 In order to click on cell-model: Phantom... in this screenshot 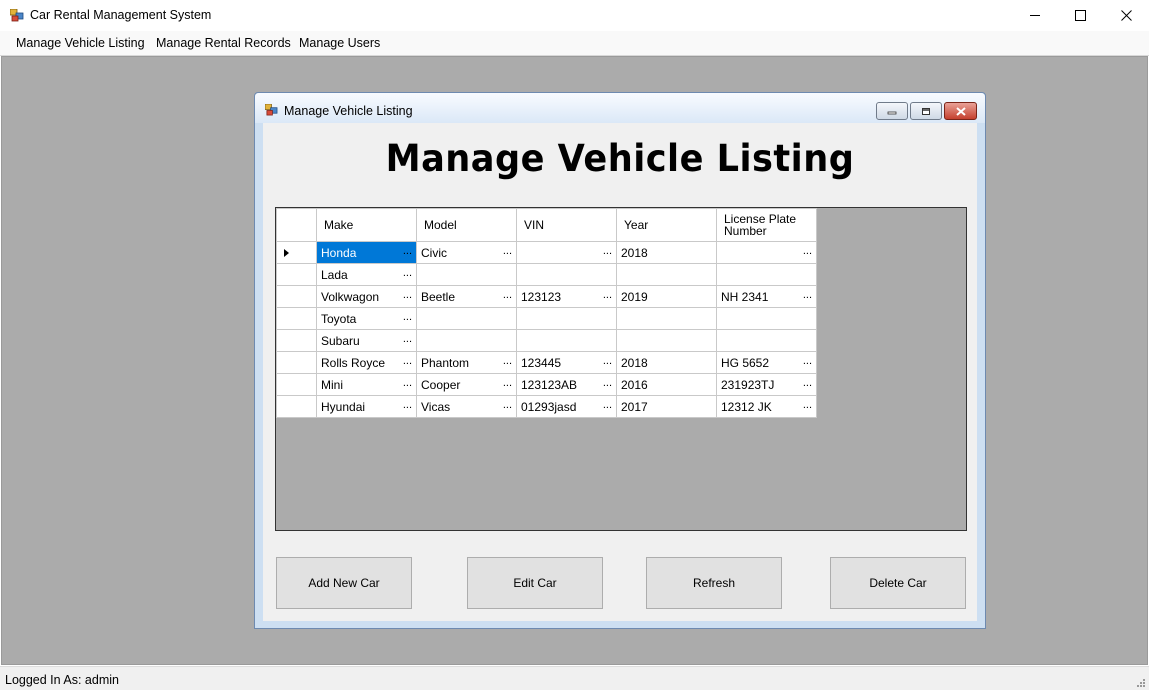, I will do `click(466, 362)`.